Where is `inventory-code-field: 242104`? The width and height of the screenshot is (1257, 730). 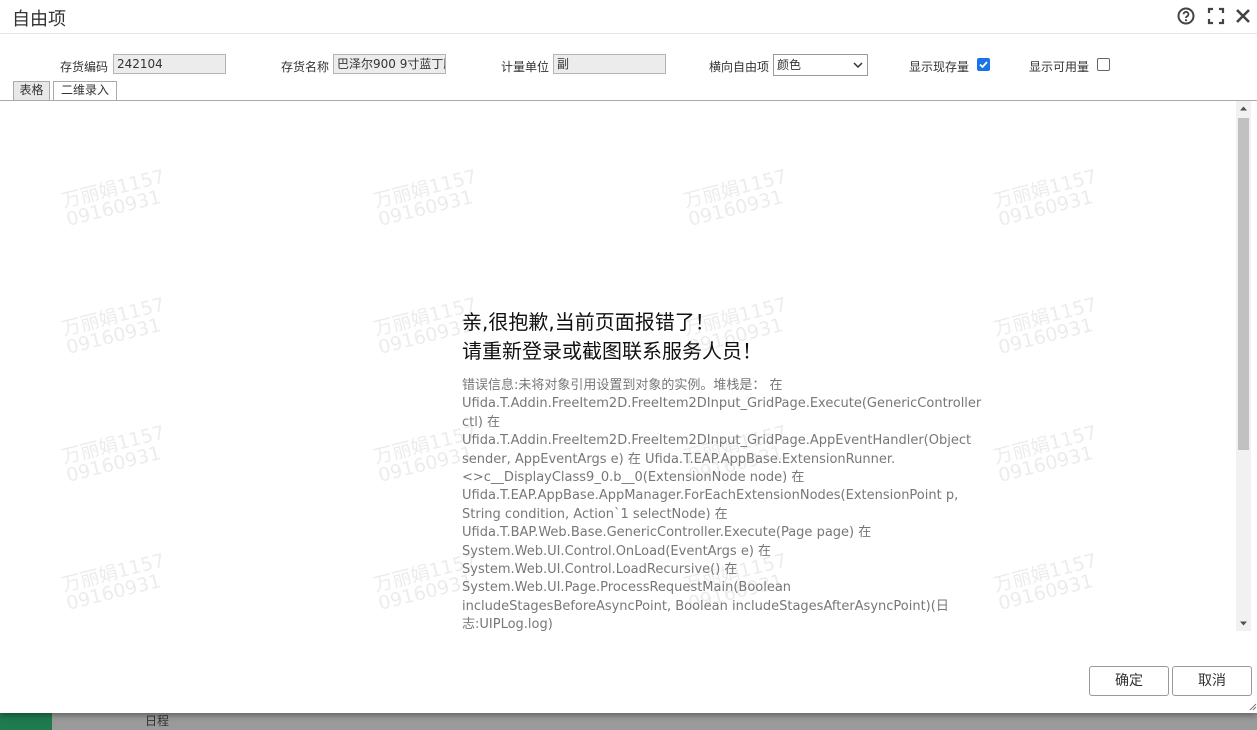 inventory-code-field: 242104 is located at coordinates (169, 64).